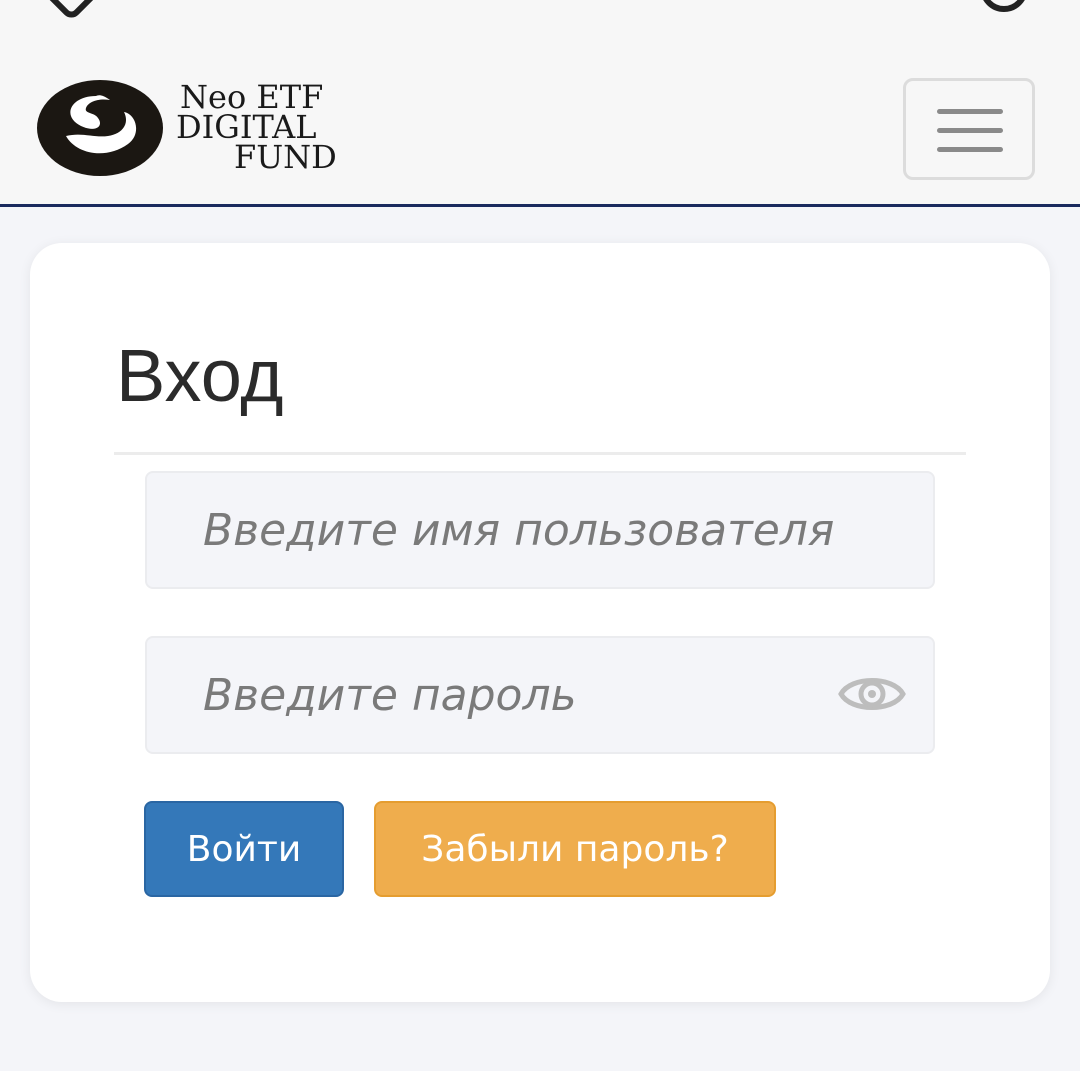 The image size is (1080, 1071). Describe the element at coordinates (540, 11) in the screenshot. I see `status-bar` at that location.